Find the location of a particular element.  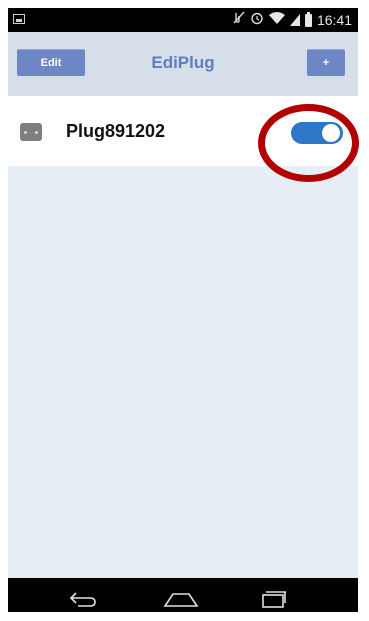

alarm-icon is located at coordinates (257, 20).